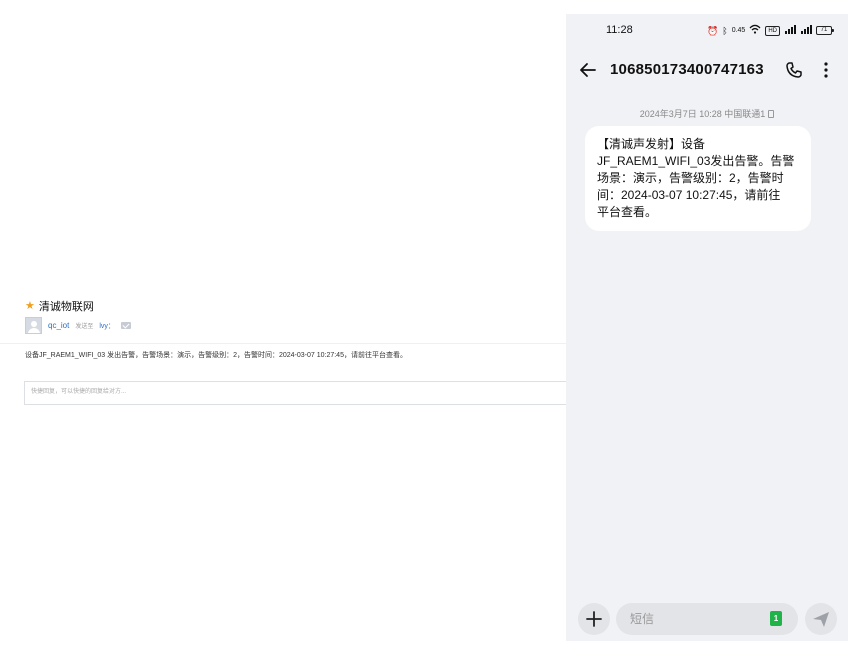 The image size is (860, 654). What do you see at coordinates (283, 343) in the screenshot?
I see `divider` at bounding box center [283, 343].